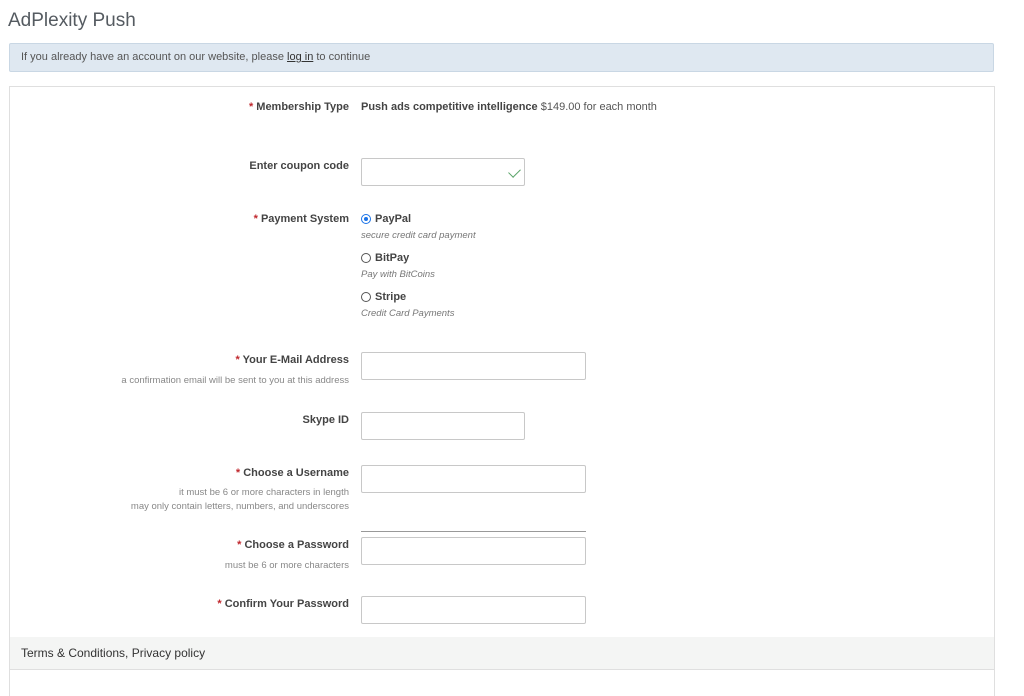 Image resolution: width=1024 pixels, height=696 pixels. What do you see at coordinates (392, 258) in the screenshot?
I see `payment-option-name: BitPay` at bounding box center [392, 258].